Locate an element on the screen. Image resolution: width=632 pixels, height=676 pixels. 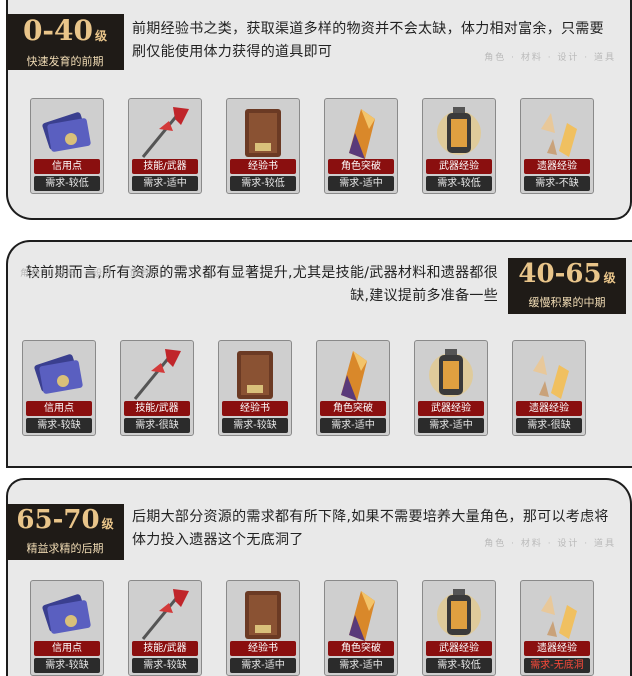
item-card: 经验书需求-较缺 is located at coordinates (255, 388).